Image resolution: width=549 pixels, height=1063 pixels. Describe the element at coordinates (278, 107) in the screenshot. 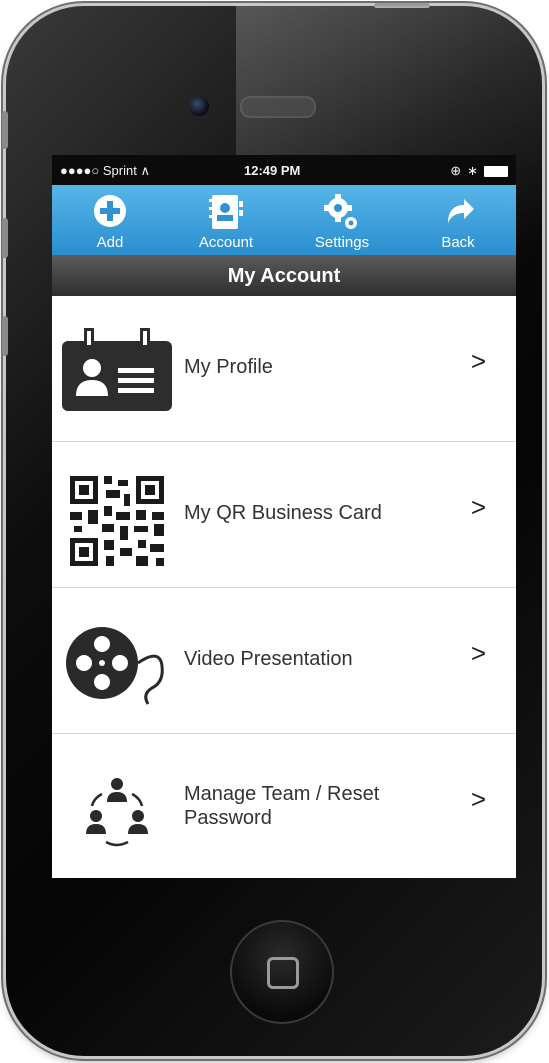

I see `earpiece-speaker` at that location.